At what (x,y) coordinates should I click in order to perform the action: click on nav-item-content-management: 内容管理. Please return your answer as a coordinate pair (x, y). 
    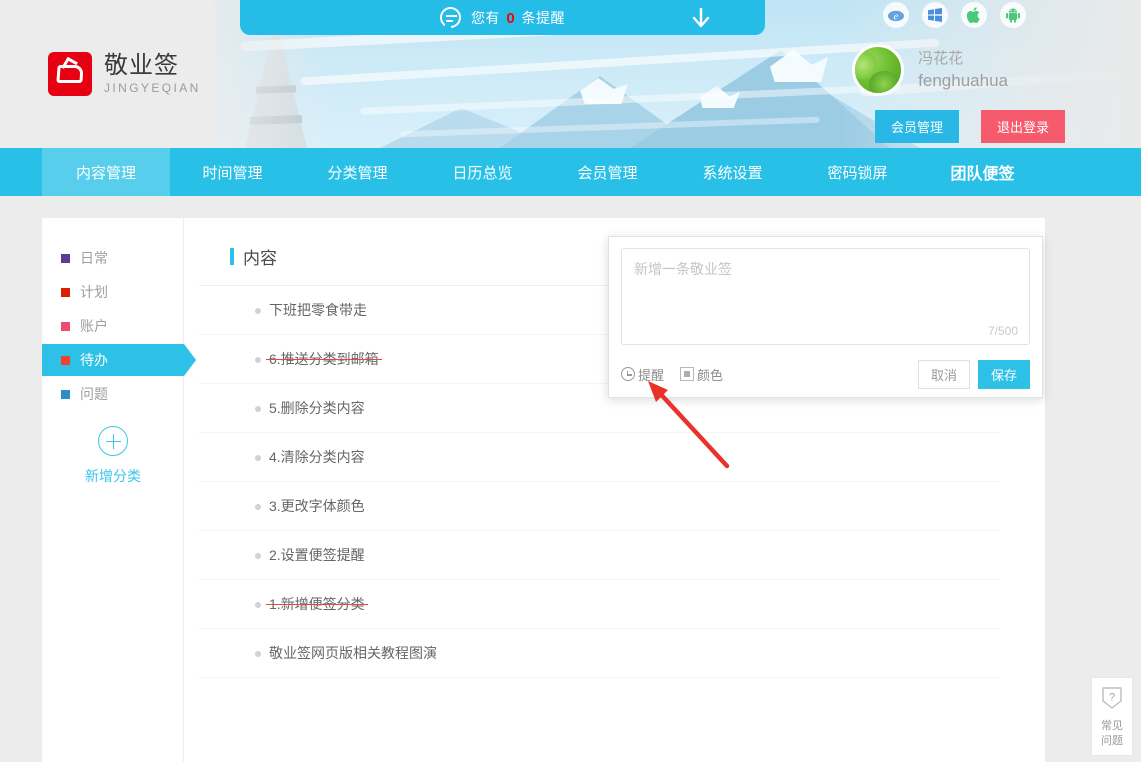
    Looking at the image, I should click on (106, 172).